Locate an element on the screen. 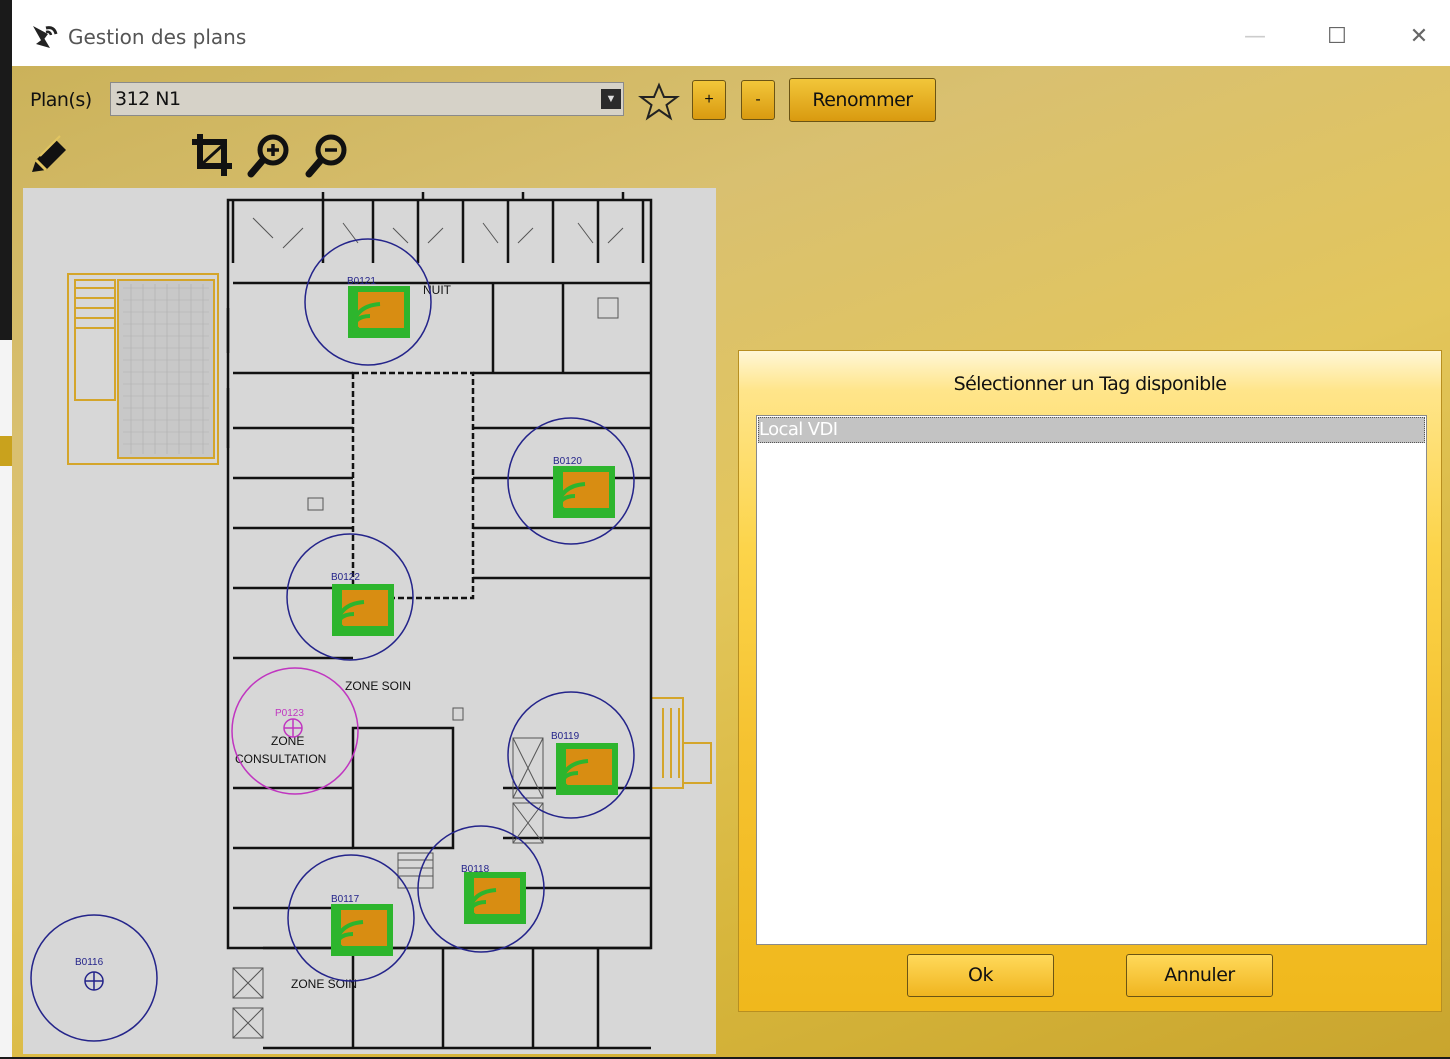 This screenshot has width=1450, height=1059. svg-text: B0117 is located at coordinates (345, 899).